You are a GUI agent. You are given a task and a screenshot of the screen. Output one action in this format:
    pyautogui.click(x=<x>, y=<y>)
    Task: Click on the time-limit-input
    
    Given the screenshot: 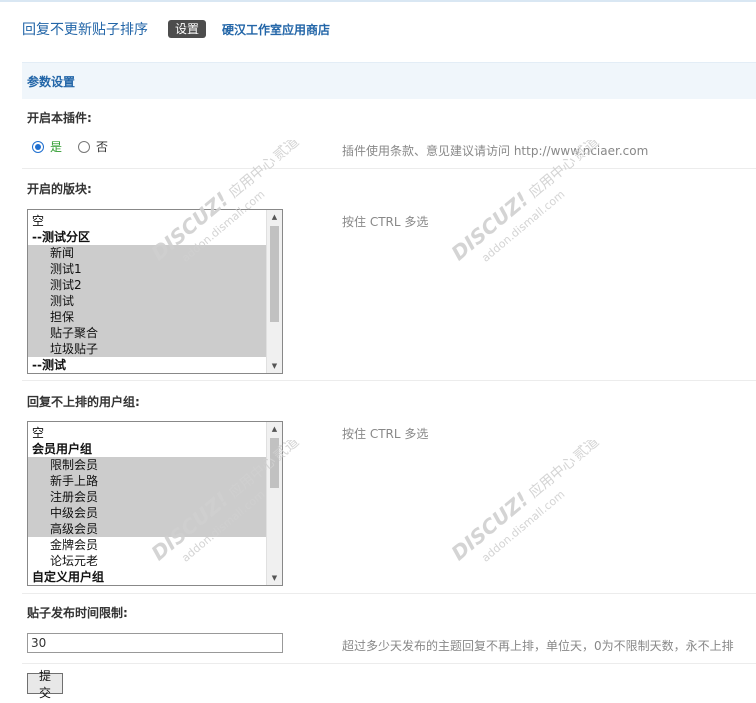 What is the action you would take?
    pyautogui.click(x=155, y=643)
    